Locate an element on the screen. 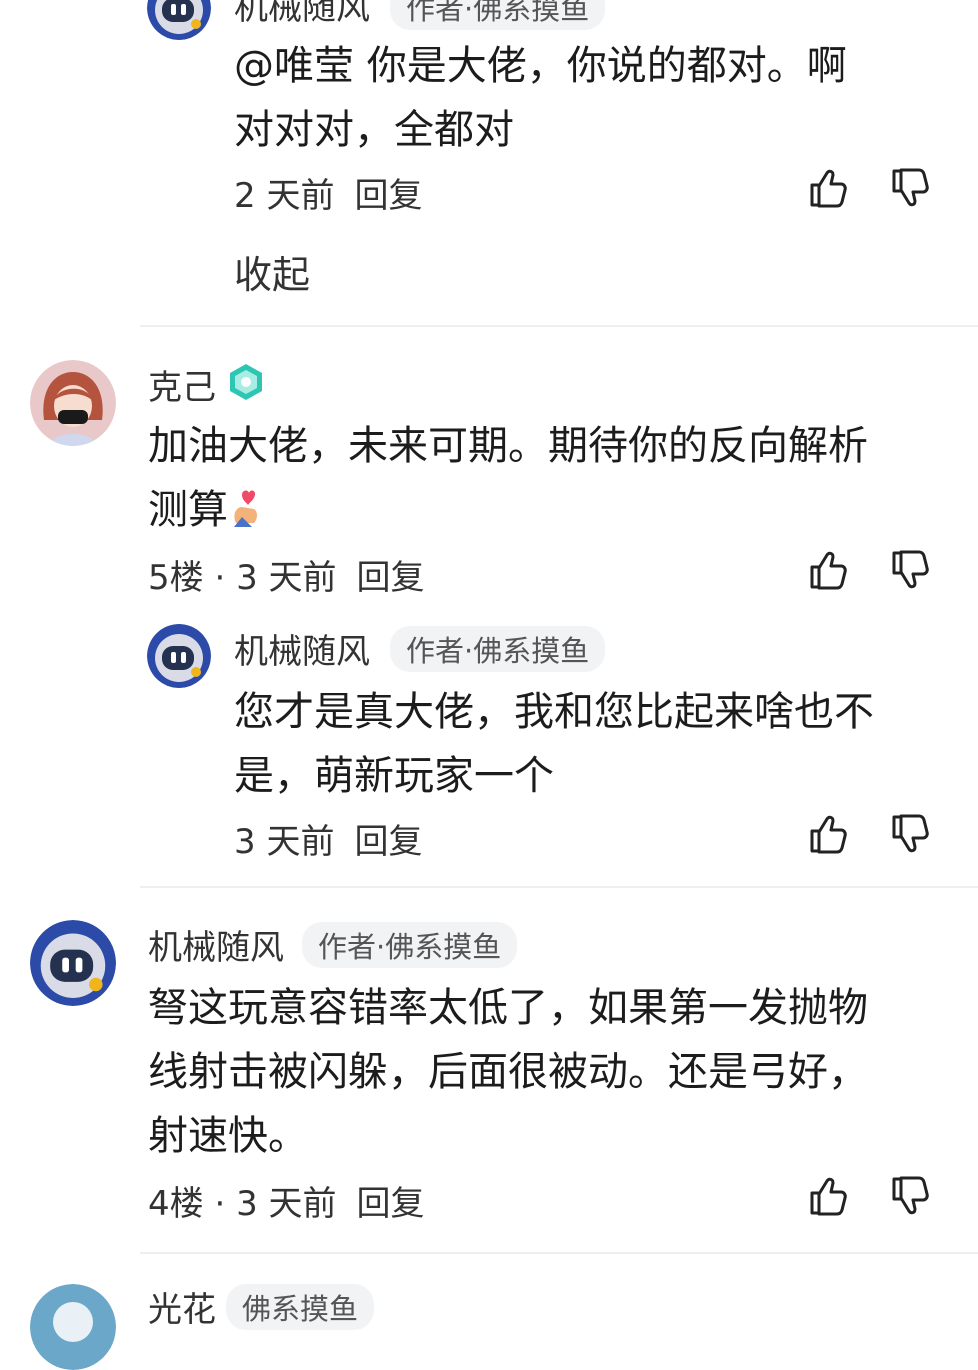 This screenshot has width=978, height=1370. user-avatar-icon is located at coordinates (73, 1327).